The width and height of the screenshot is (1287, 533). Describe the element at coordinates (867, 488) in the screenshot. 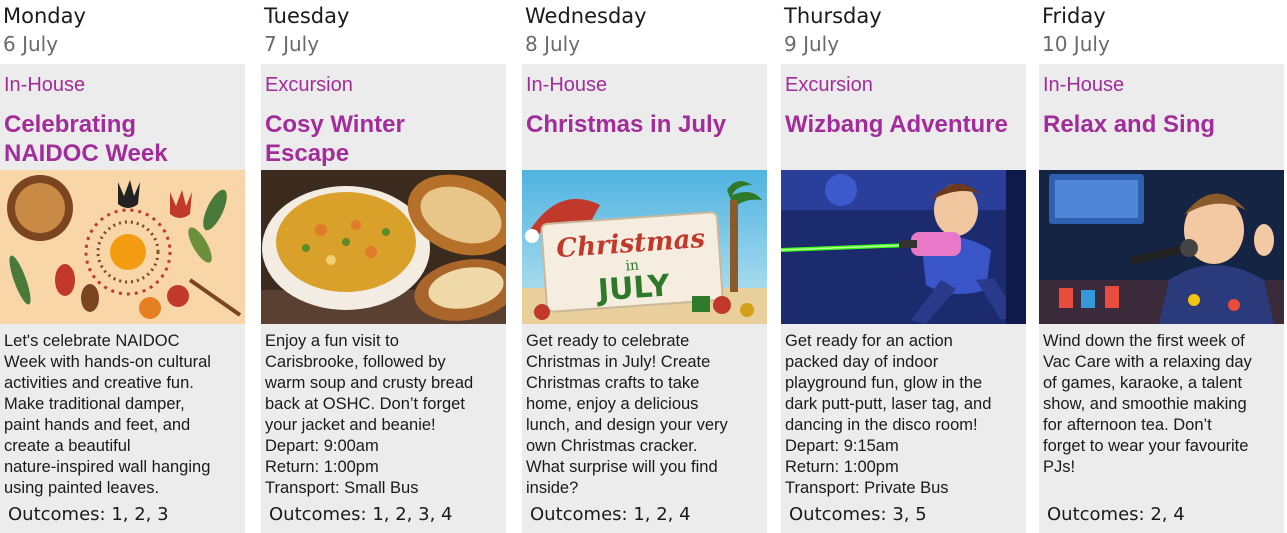

I see `description-line: Transport: Private Bus` at that location.